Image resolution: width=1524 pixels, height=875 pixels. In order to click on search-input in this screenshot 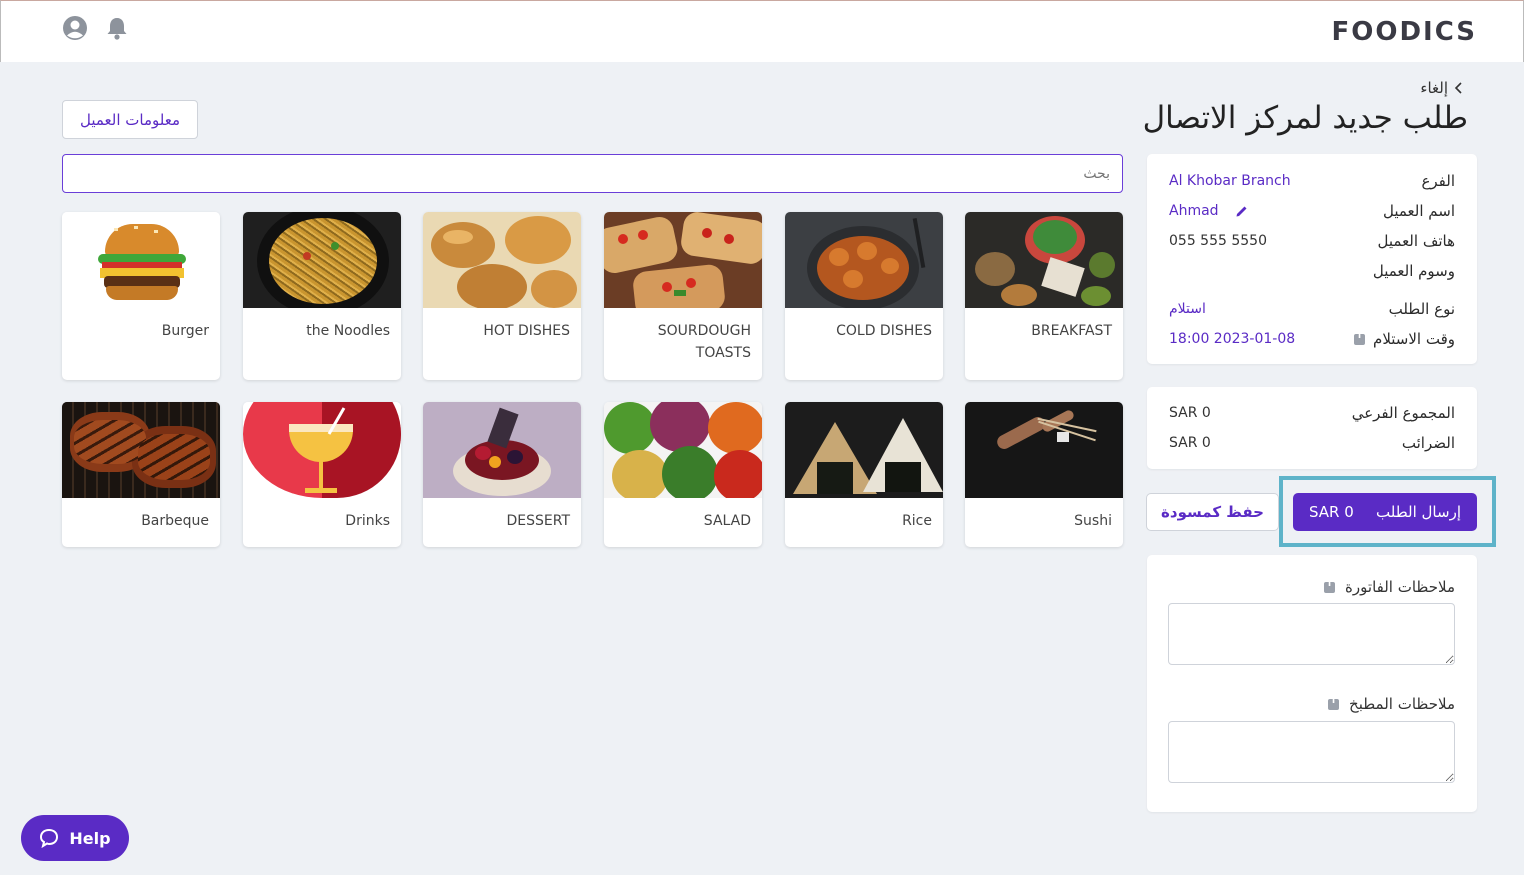, I will do `click(592, 173)`.